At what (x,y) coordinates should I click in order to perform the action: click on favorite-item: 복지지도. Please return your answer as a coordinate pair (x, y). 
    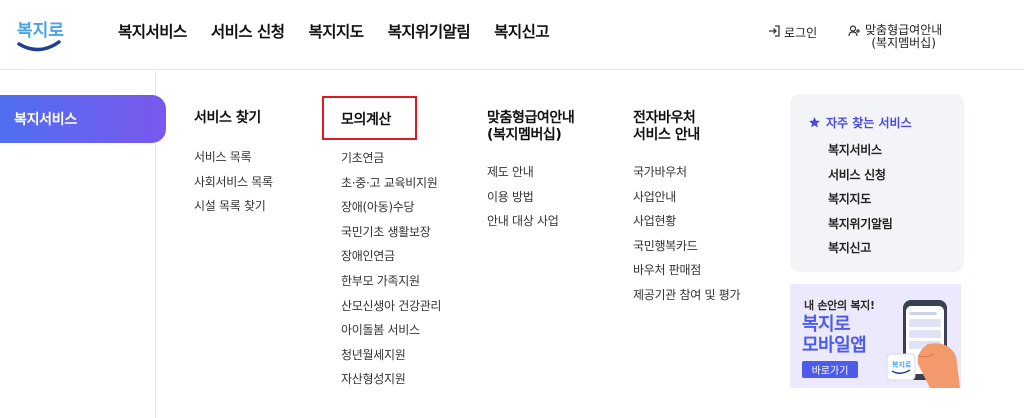
    Looking at the image, I should click on (860, 199).